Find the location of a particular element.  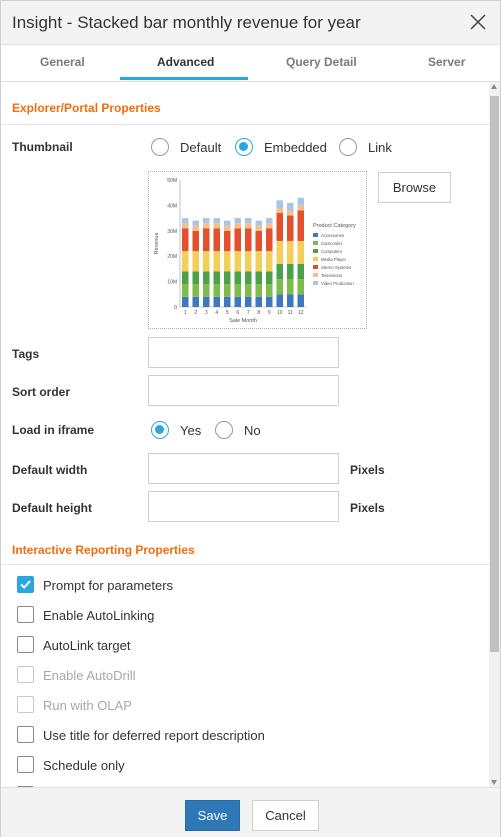

run-with-olap-checkbox is located at coordinates (25, 704).